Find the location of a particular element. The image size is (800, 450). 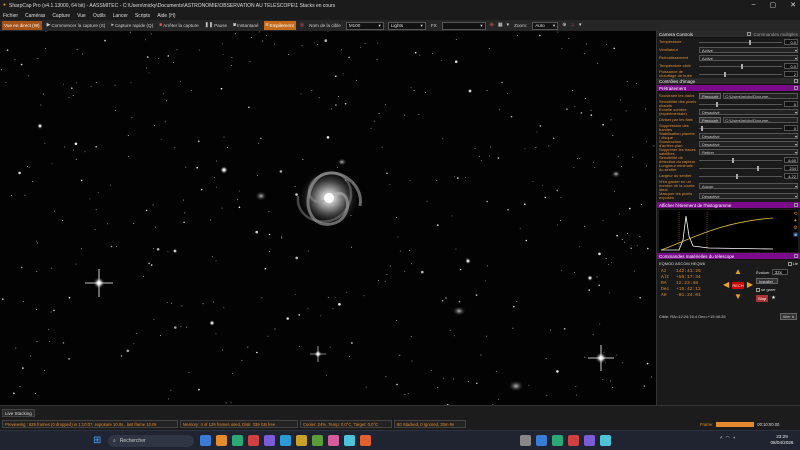

stabilization-select: Désactivé ▾ is located at coordinates (748, 136).